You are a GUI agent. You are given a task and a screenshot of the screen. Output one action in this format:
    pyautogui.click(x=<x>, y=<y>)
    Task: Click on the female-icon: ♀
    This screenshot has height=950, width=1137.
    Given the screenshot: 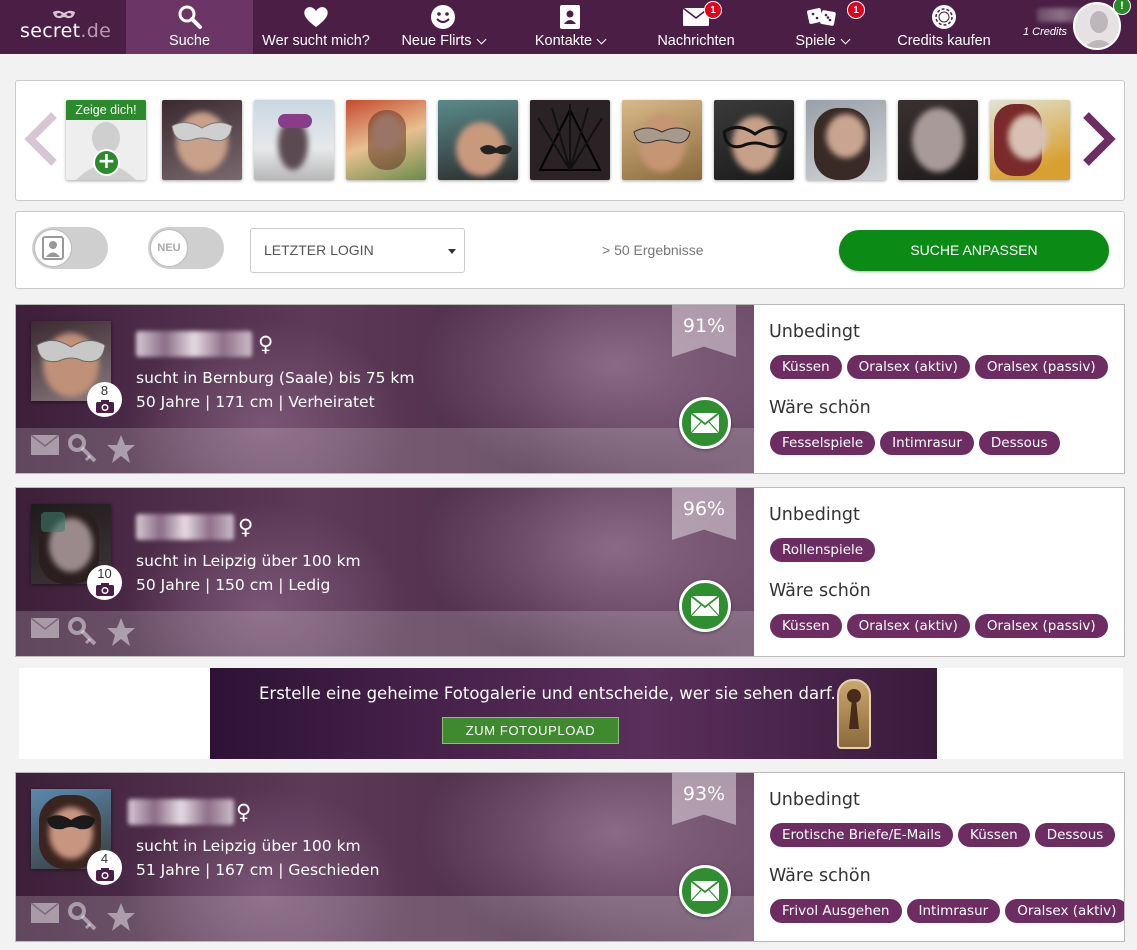 What is the action you would take?
    pyautogui.click(x=244, y=812)
    